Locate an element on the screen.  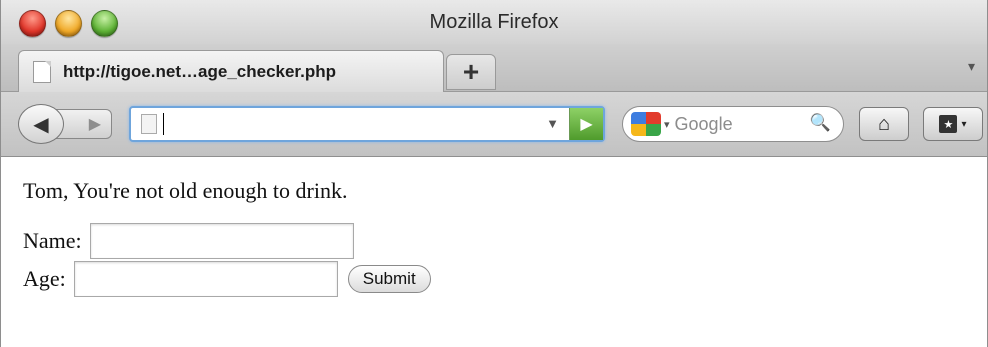
forward-button: ▶ is located at coordinates (84, 124).